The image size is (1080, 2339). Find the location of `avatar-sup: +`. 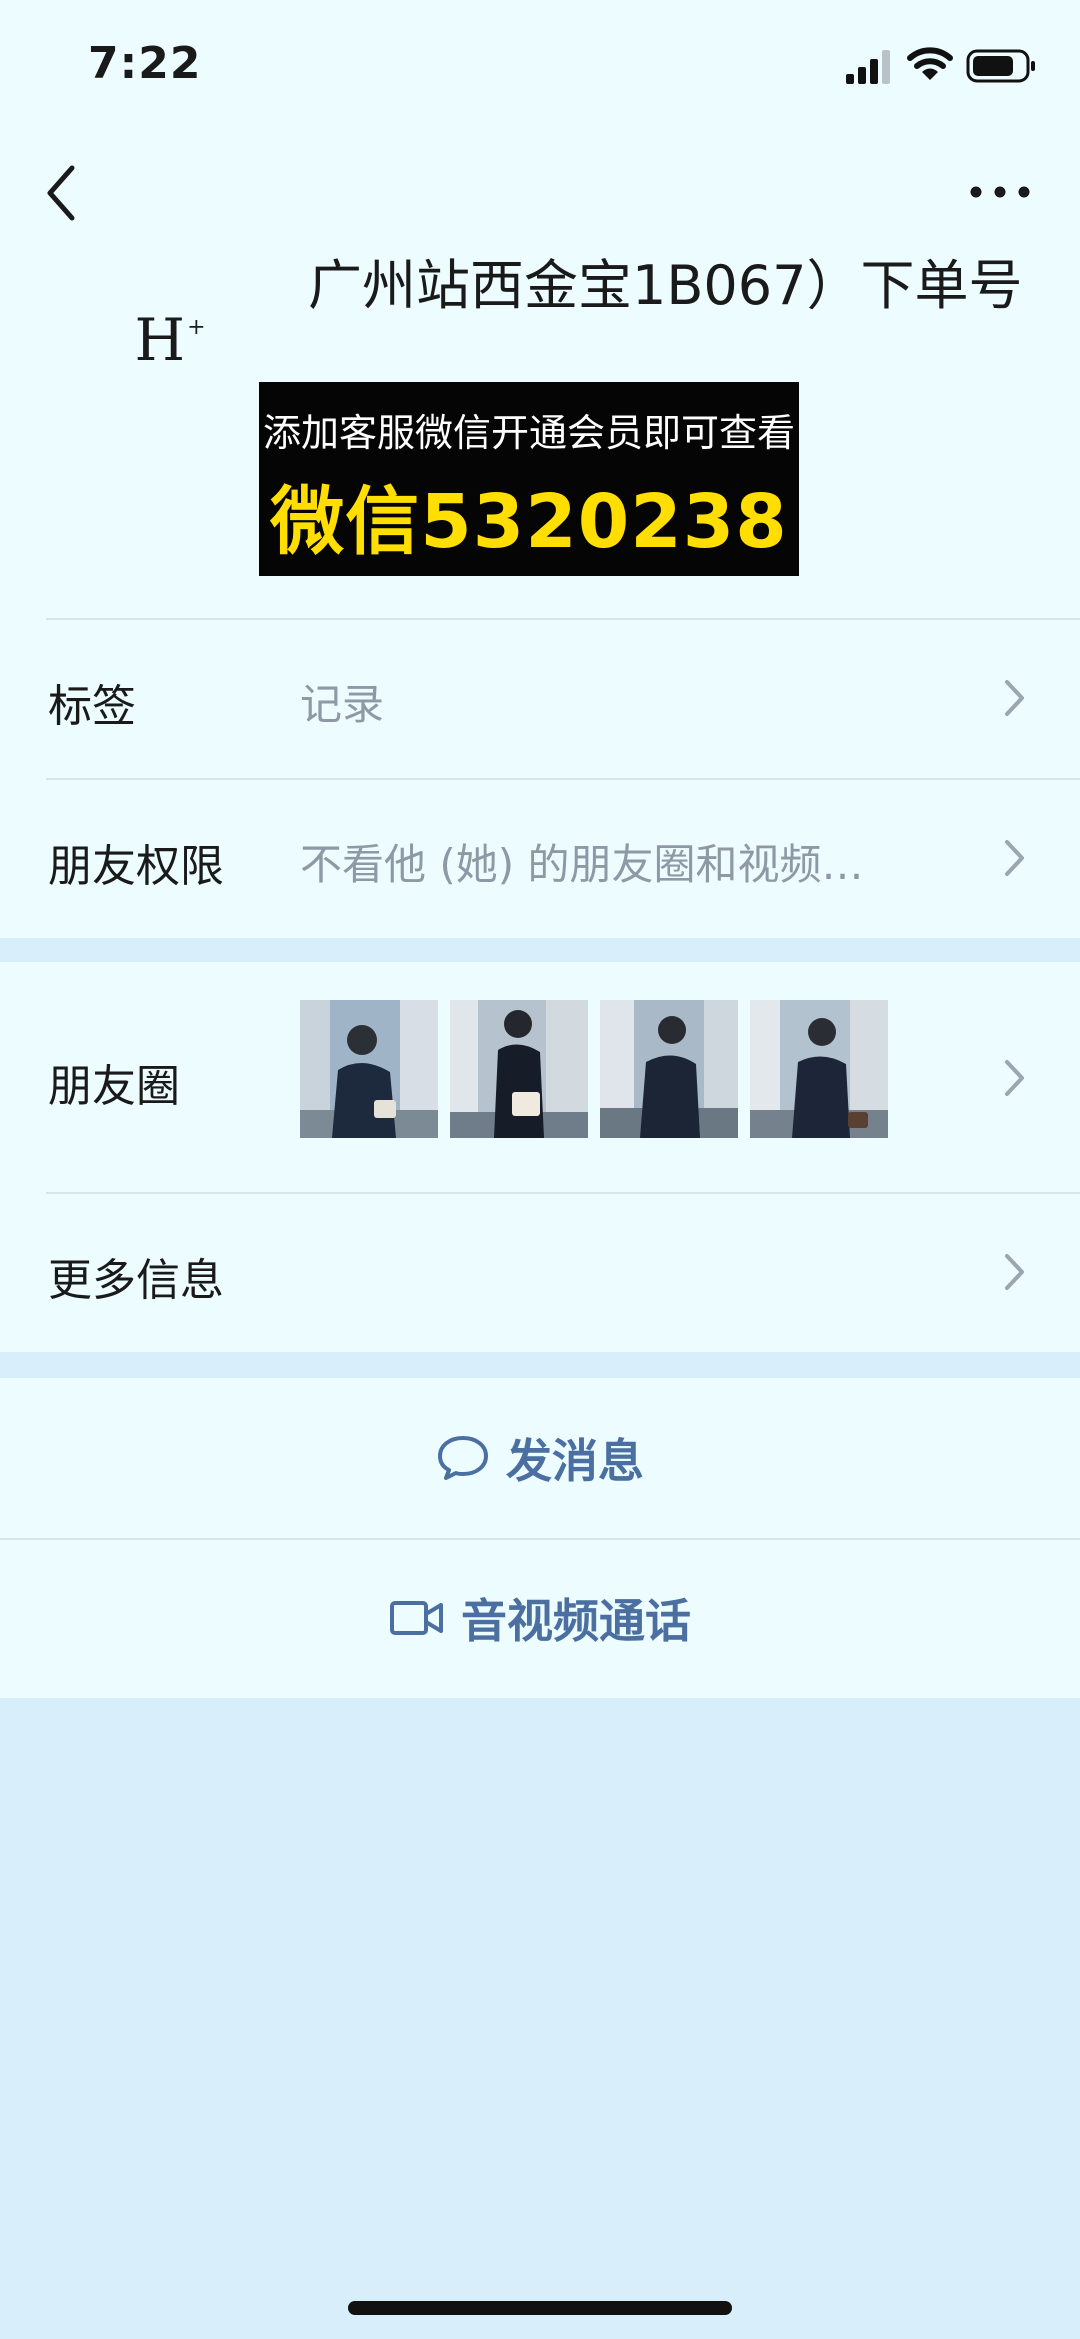

avatar-sup: + is located at coordinates (196, 327).